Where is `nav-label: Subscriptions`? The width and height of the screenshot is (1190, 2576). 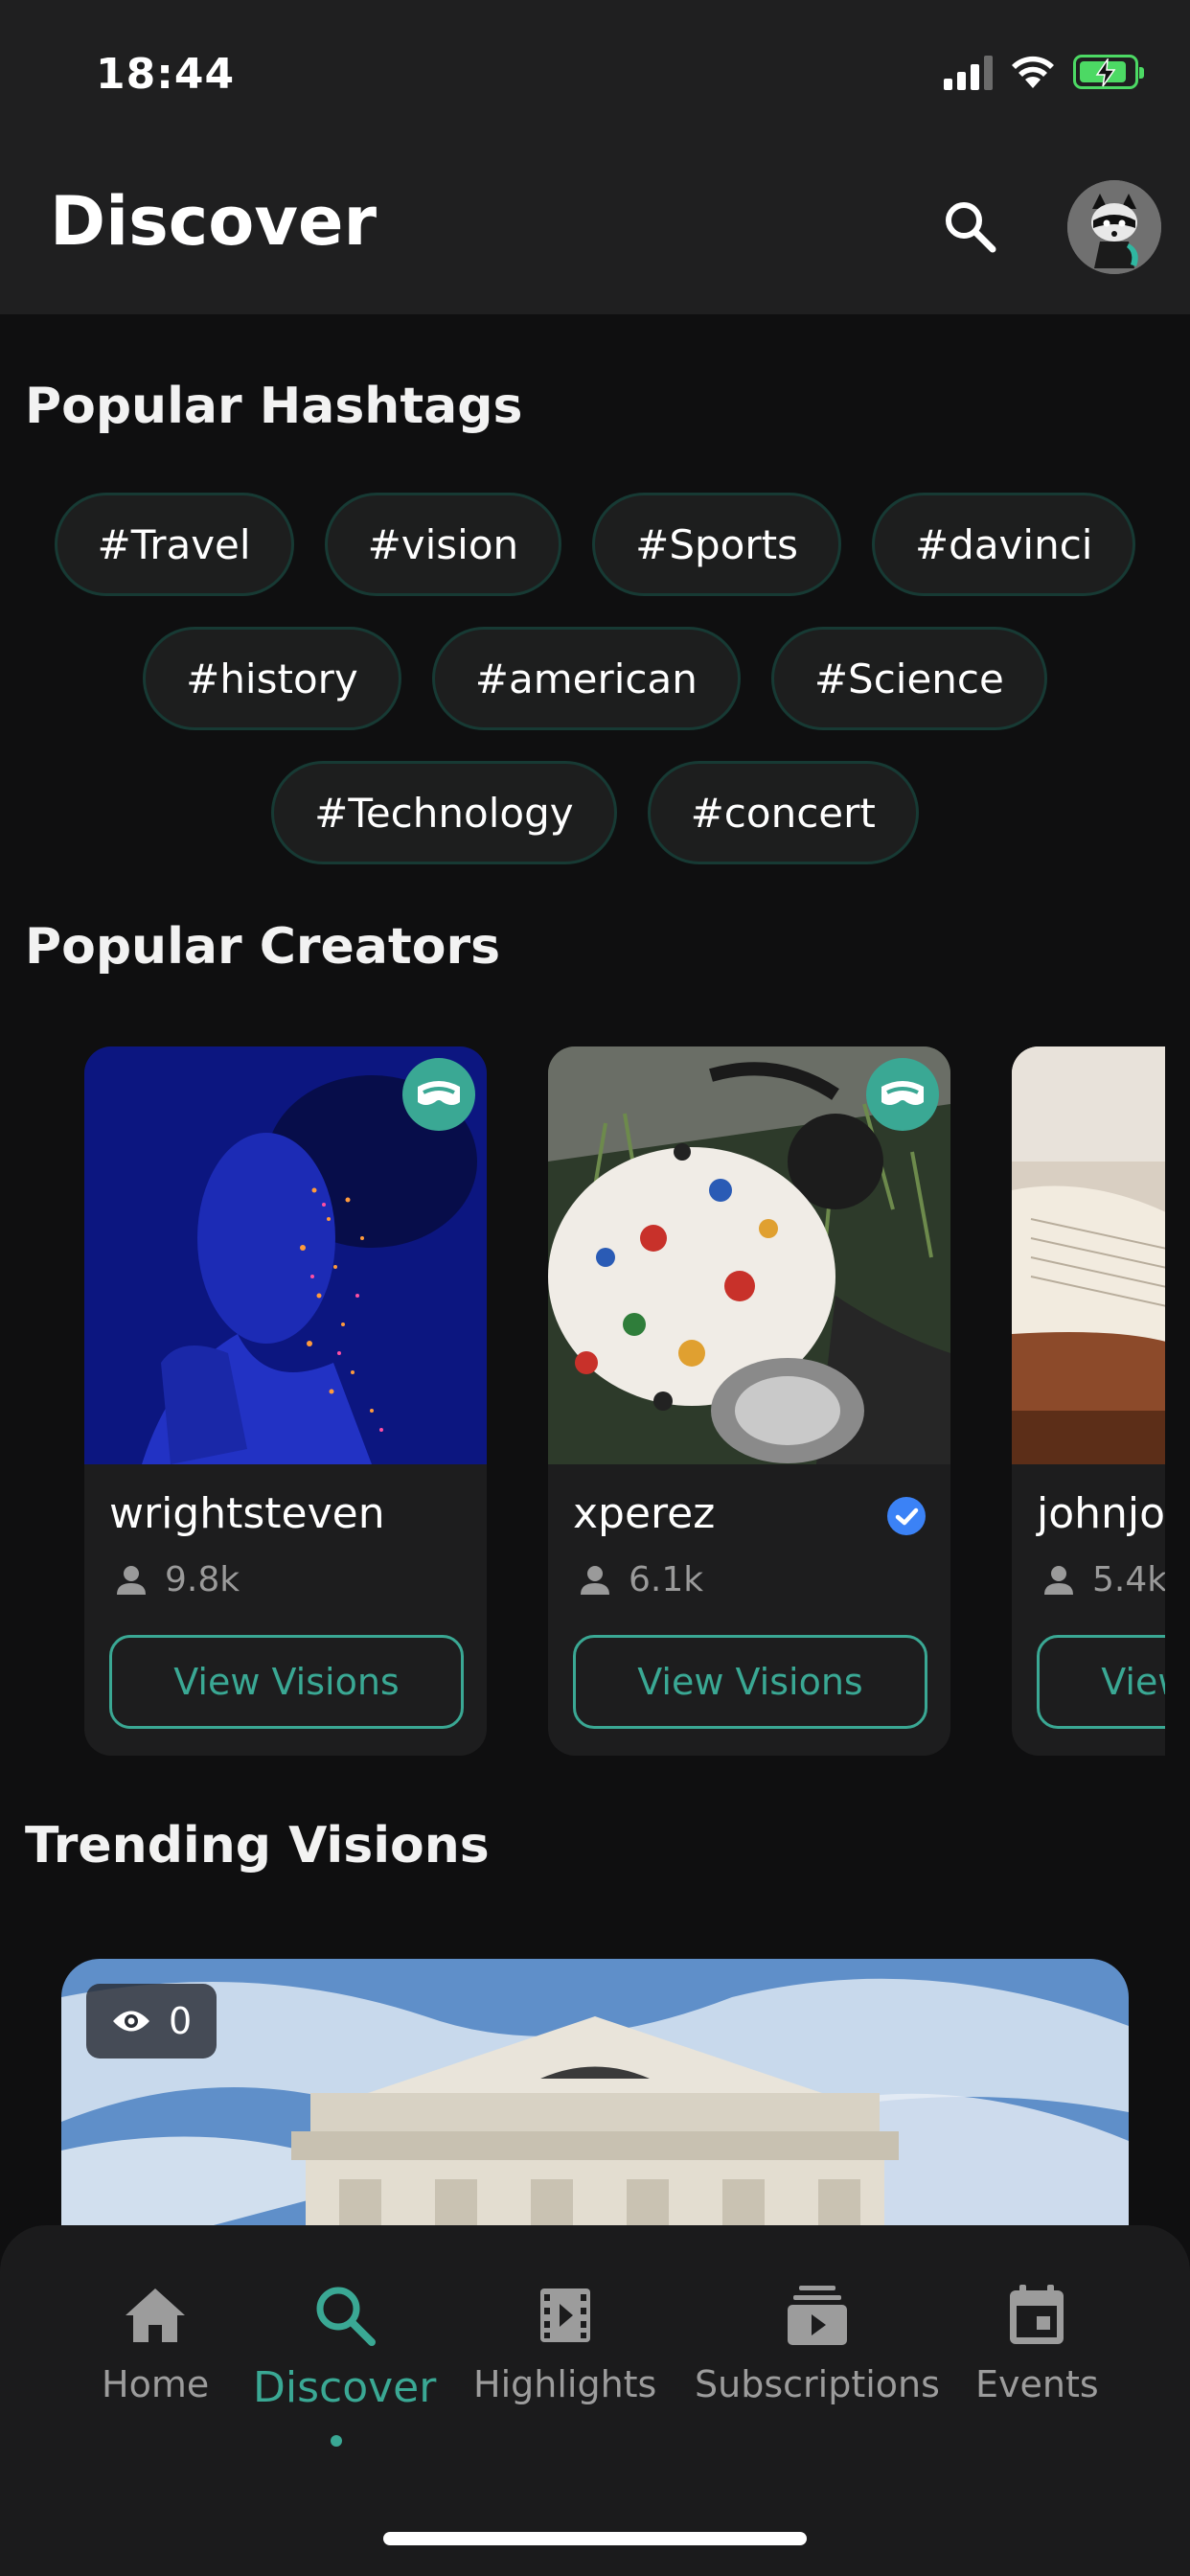
nav-label: Subscriptions is located at coordinates (818, 2384).